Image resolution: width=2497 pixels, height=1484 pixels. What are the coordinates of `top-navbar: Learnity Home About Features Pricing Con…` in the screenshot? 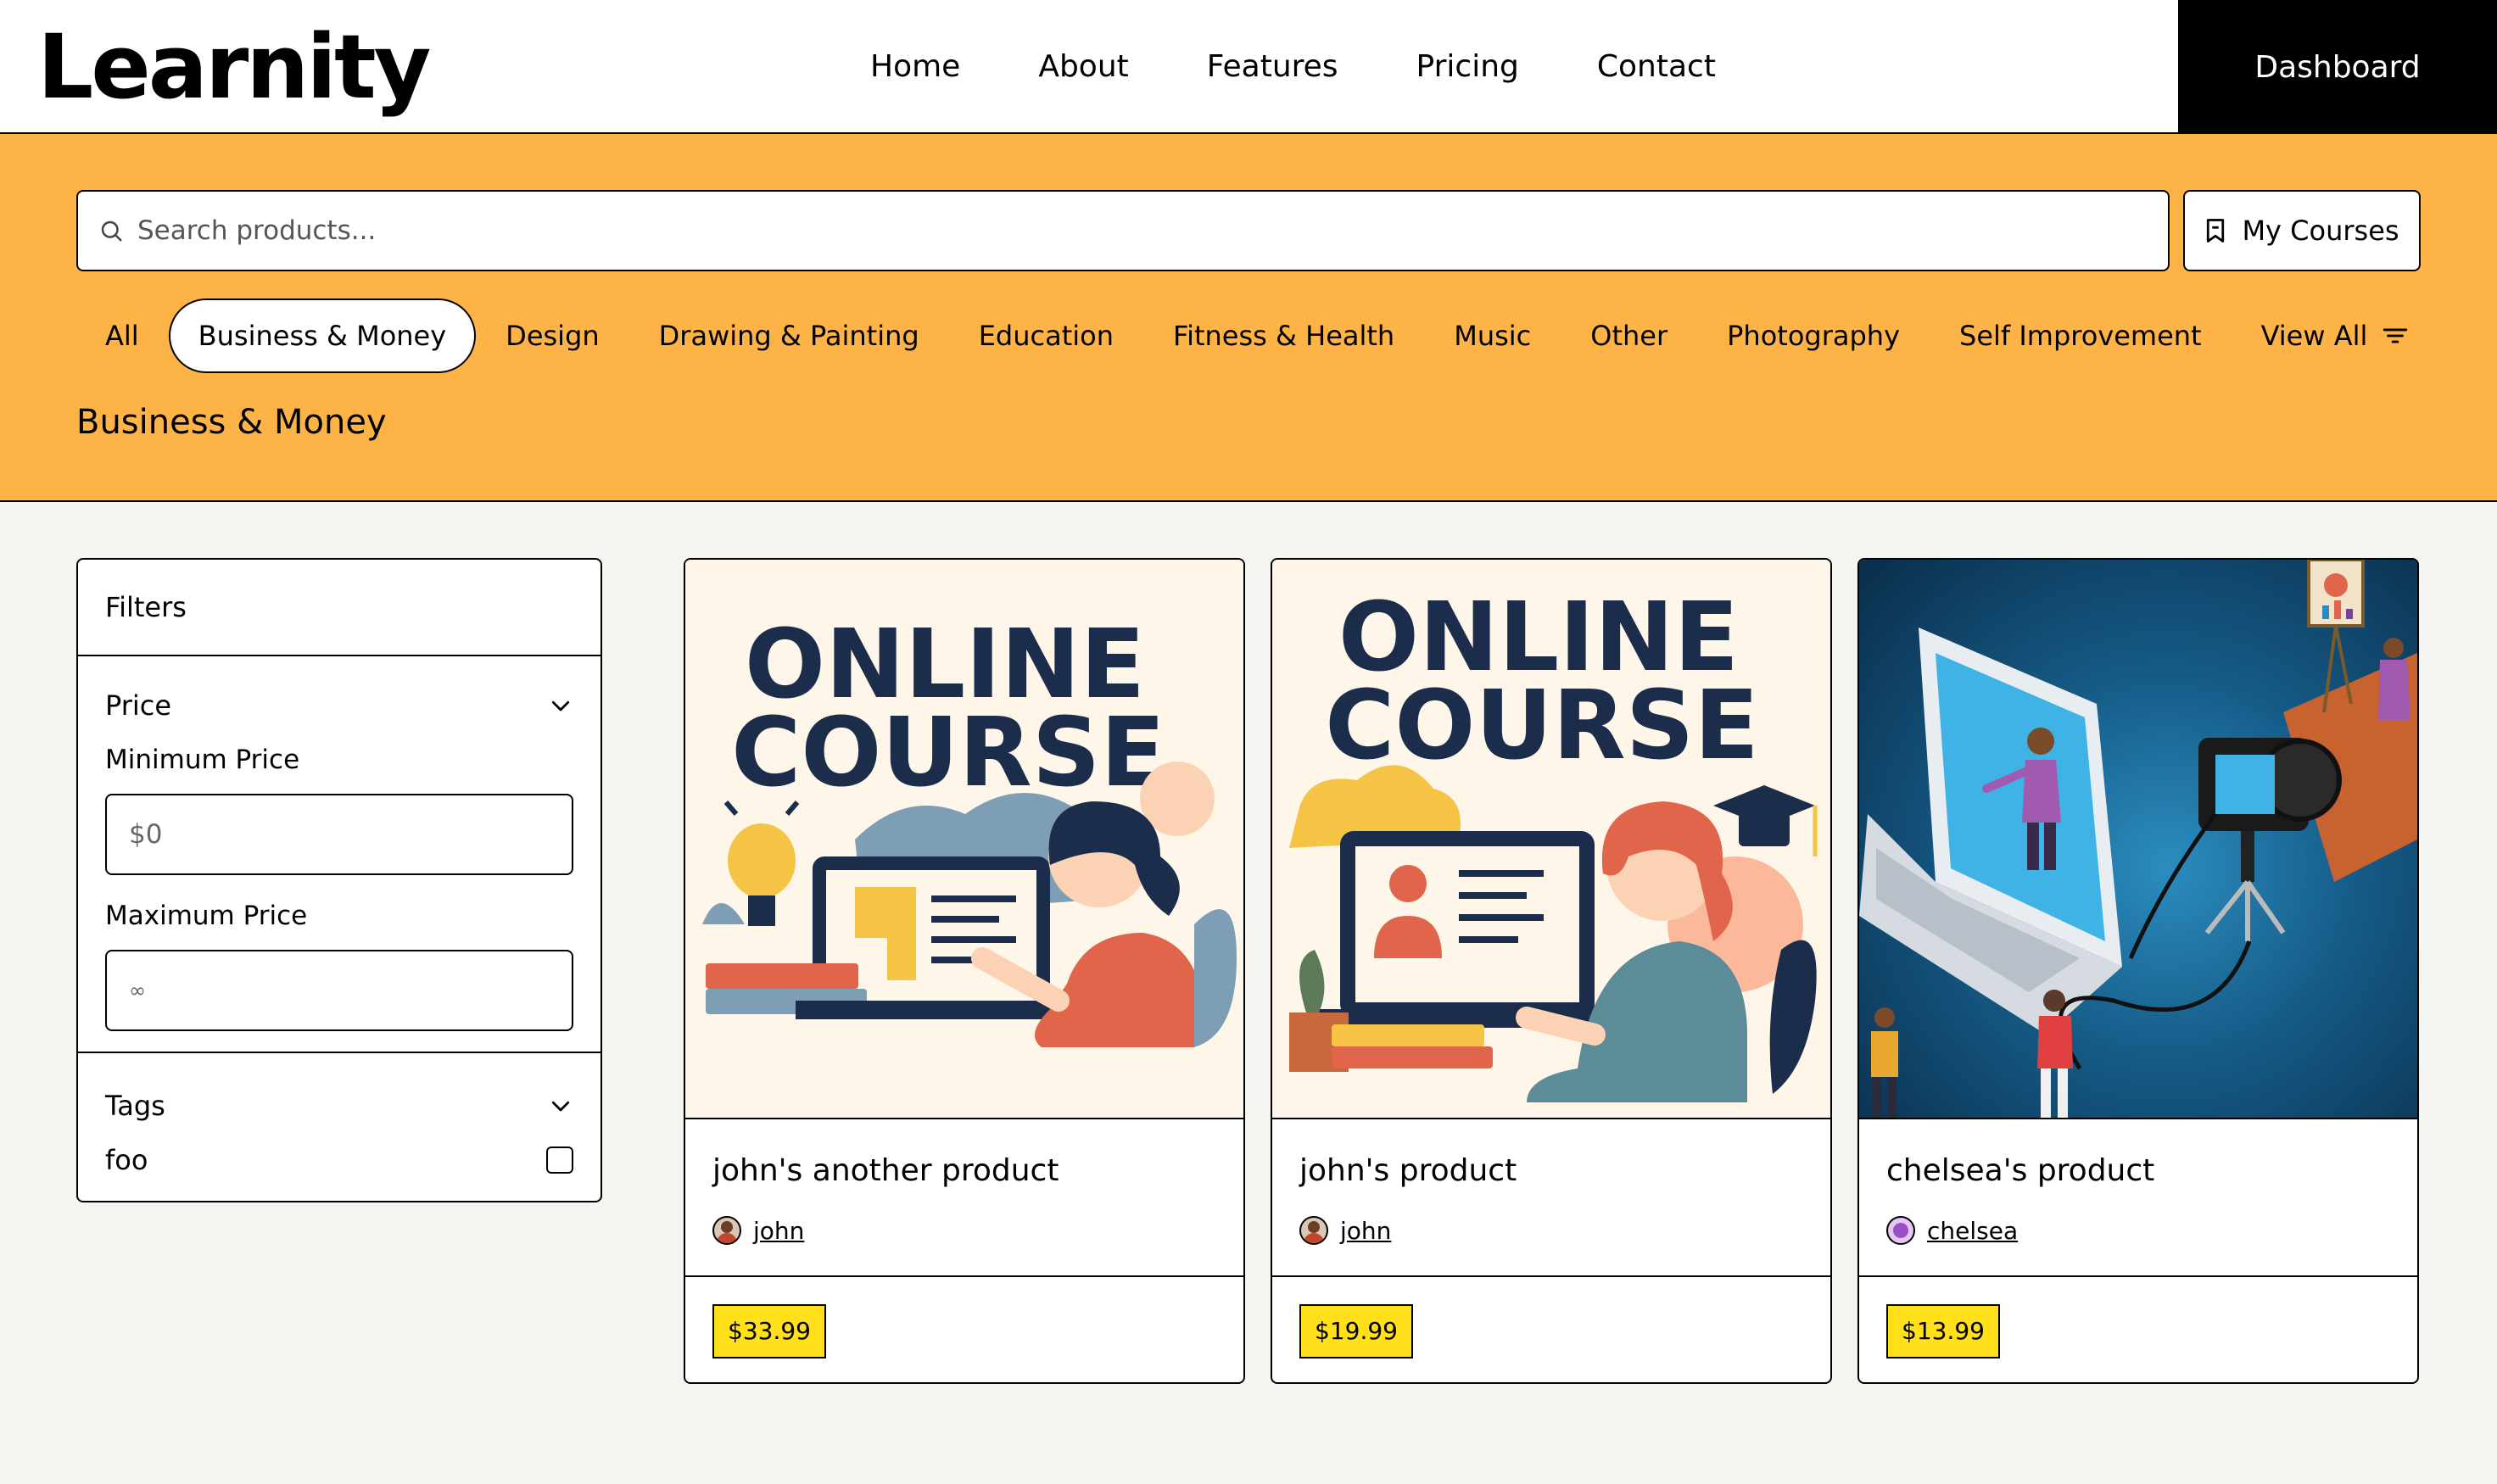 It's located at (1248, 67).